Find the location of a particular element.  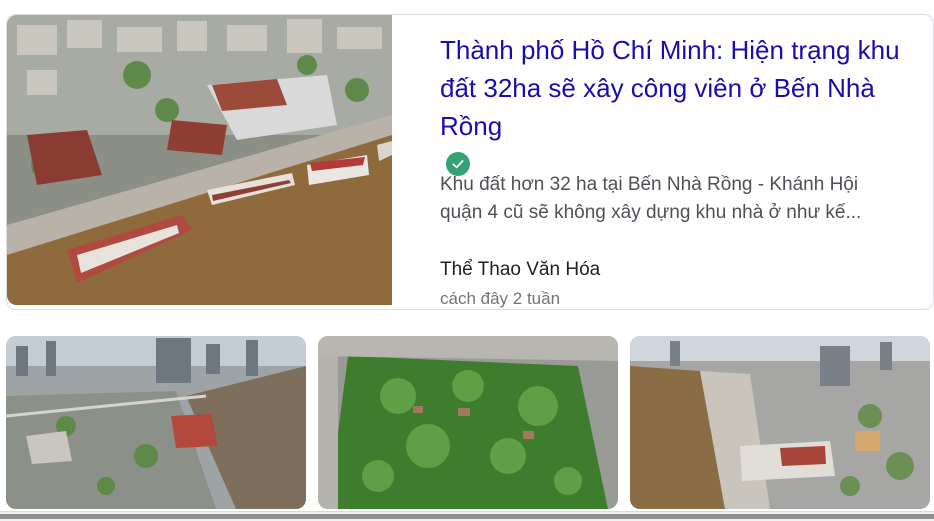

aerial-green-park-image is located at coordinates (468, 422).